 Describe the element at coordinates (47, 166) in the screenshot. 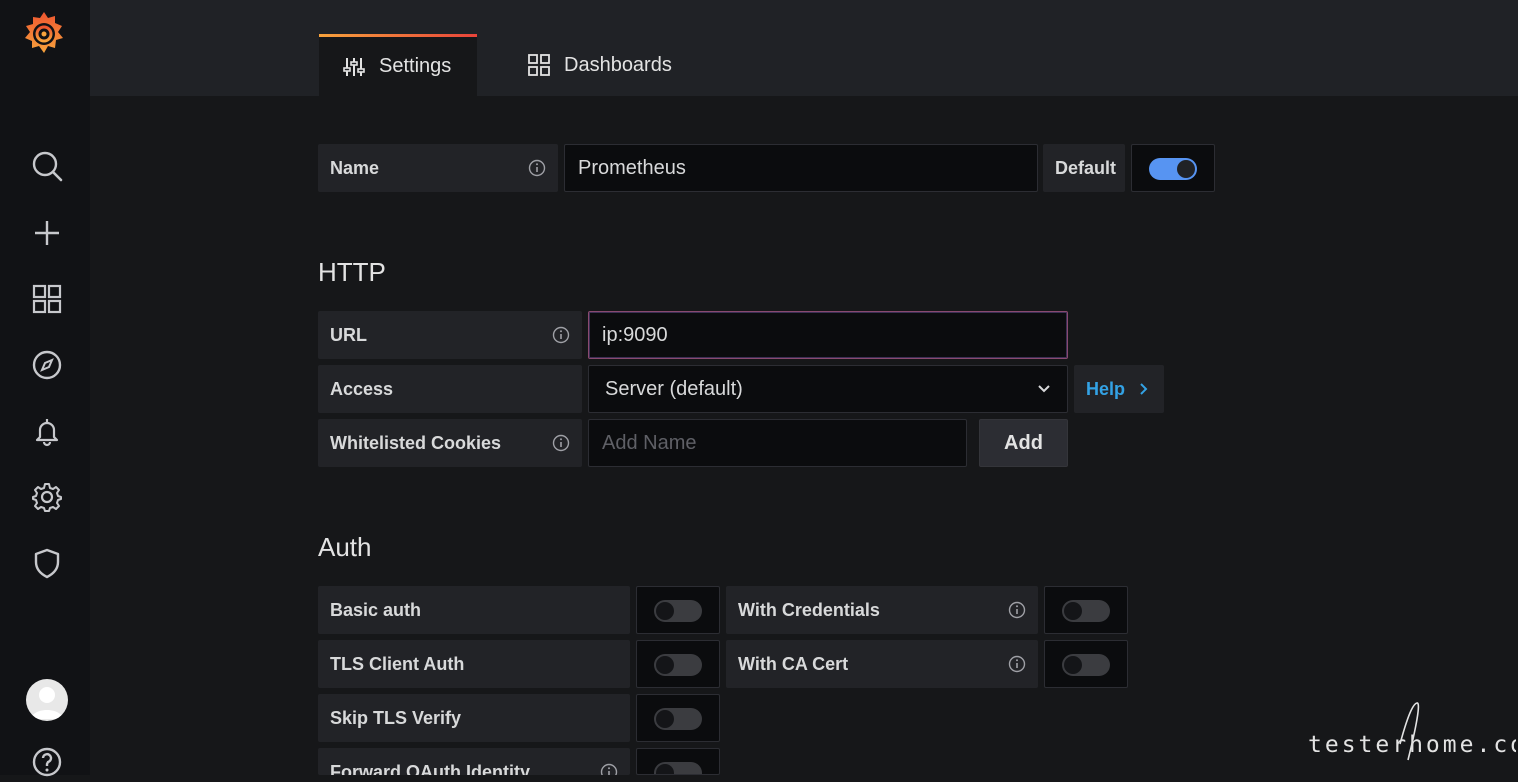

I see `search-icon` at that location.